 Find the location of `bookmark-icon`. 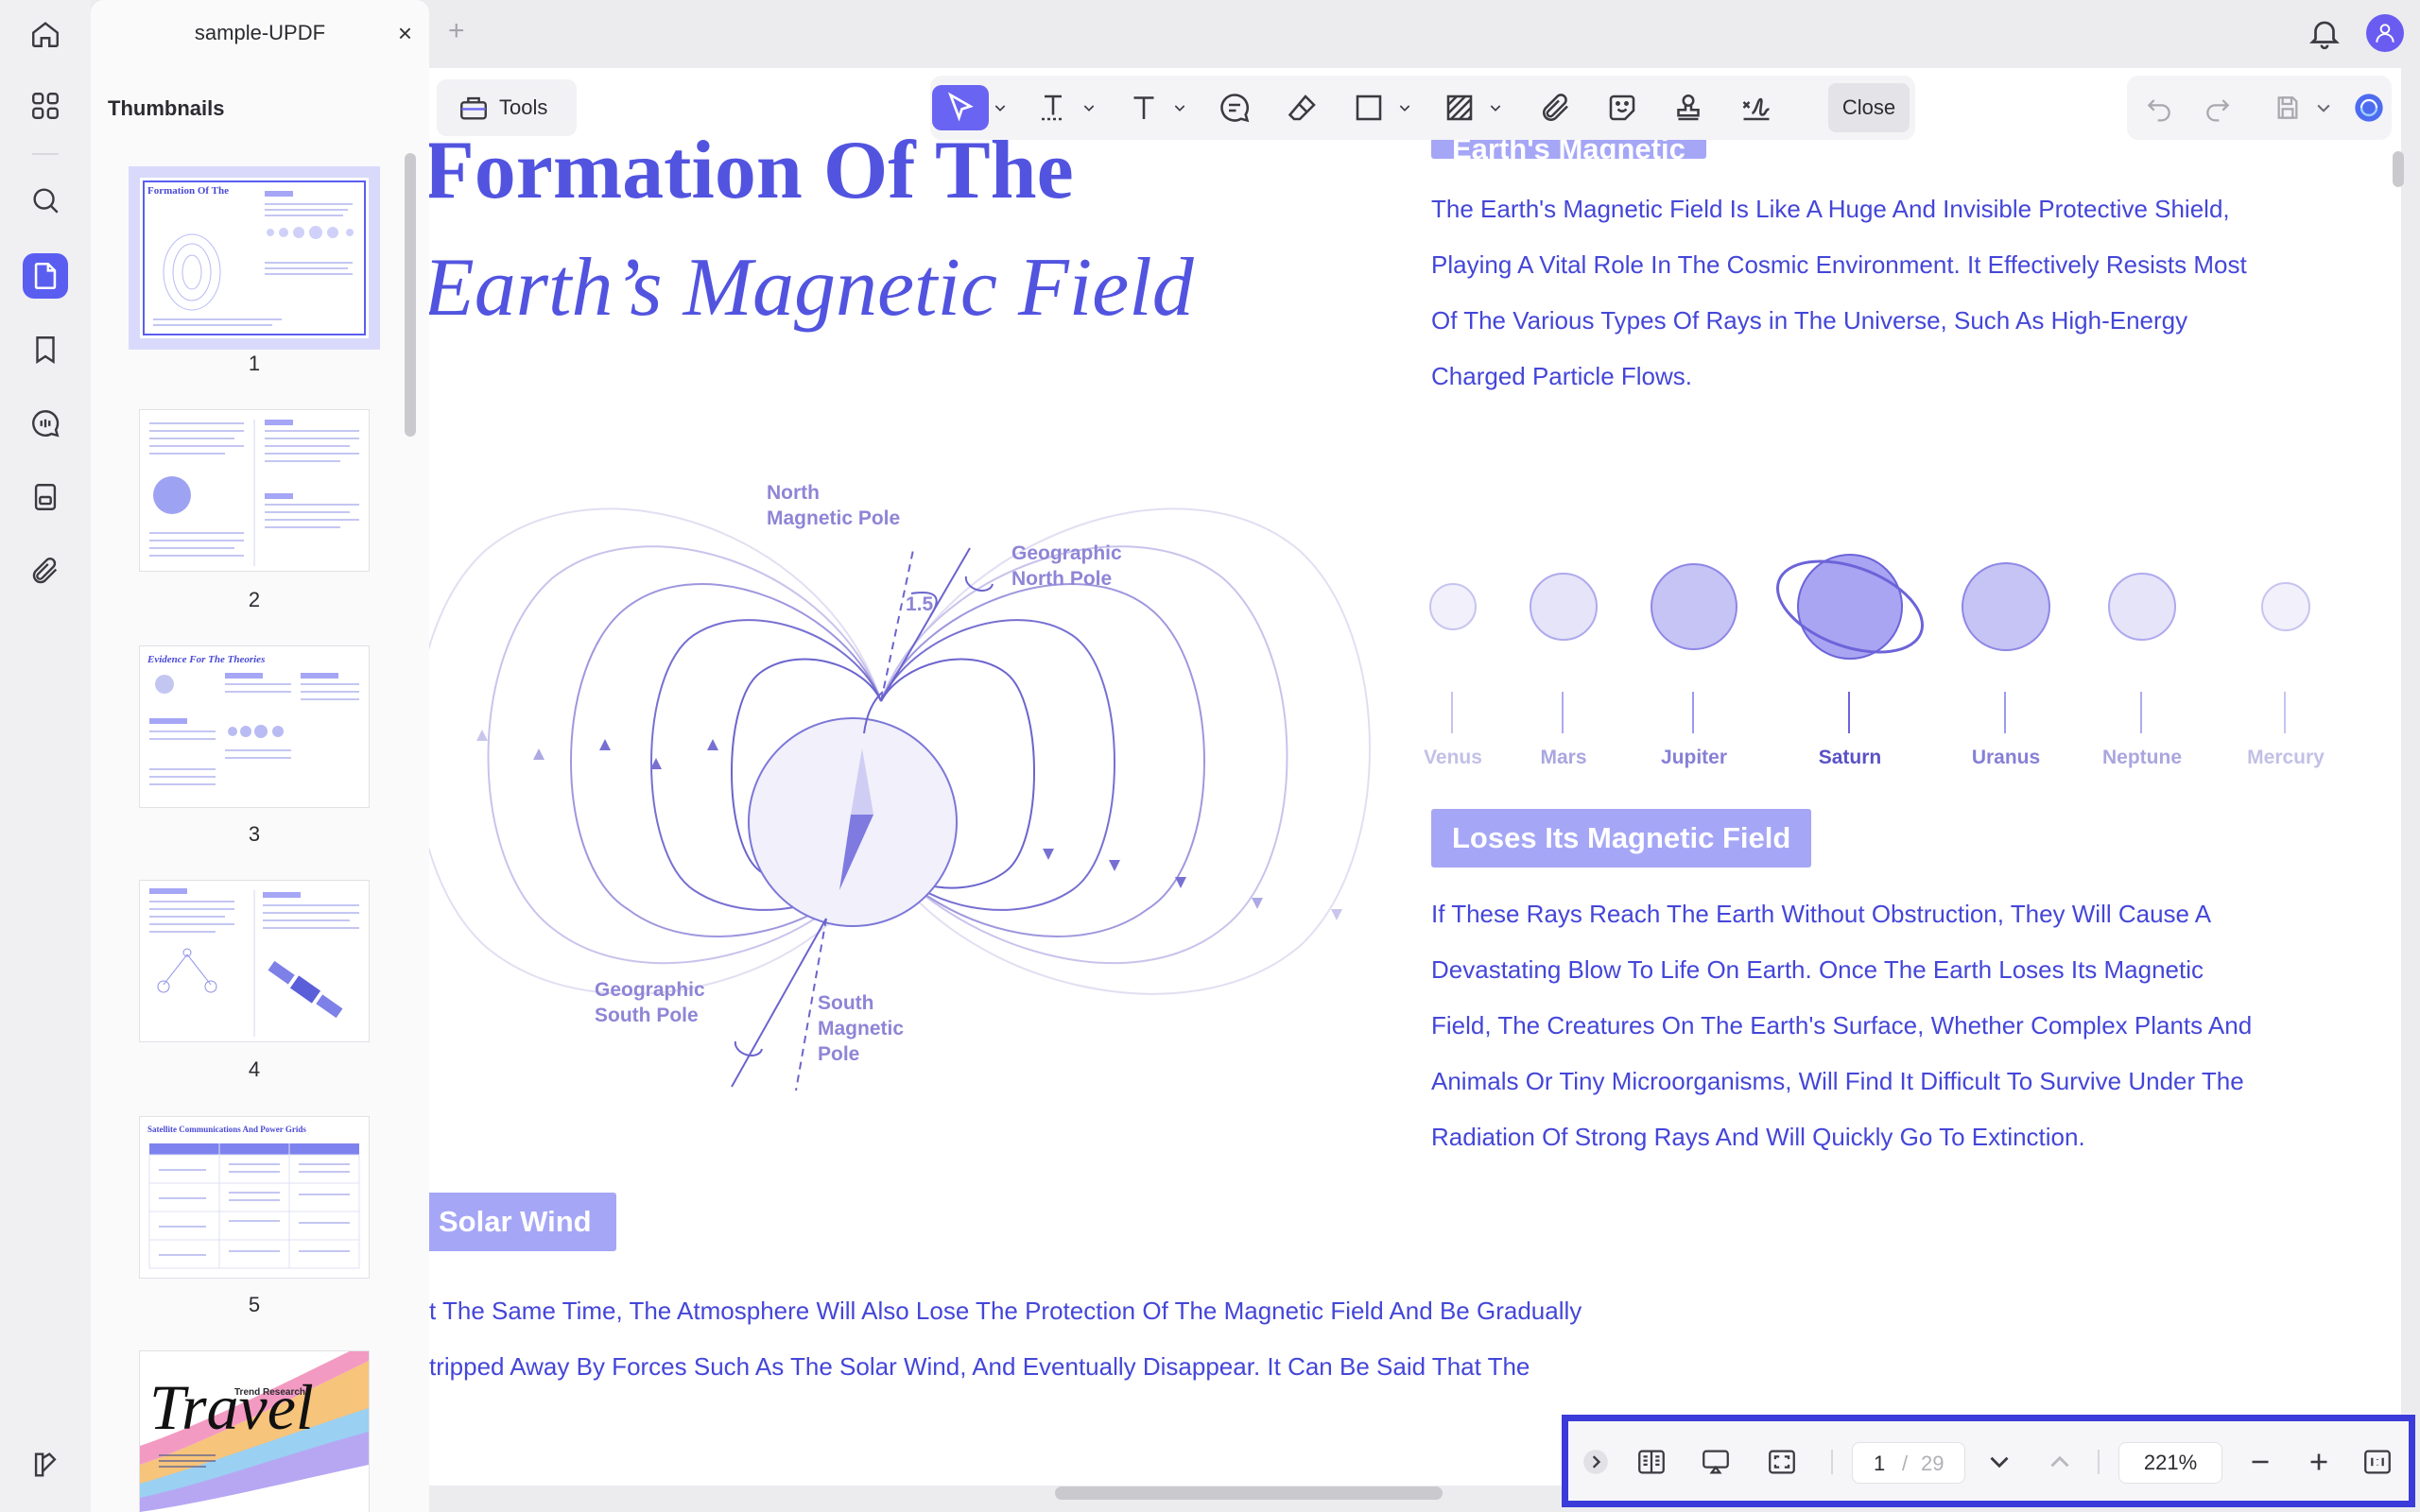

bookmark-icon is located at coordinates (45, 349).